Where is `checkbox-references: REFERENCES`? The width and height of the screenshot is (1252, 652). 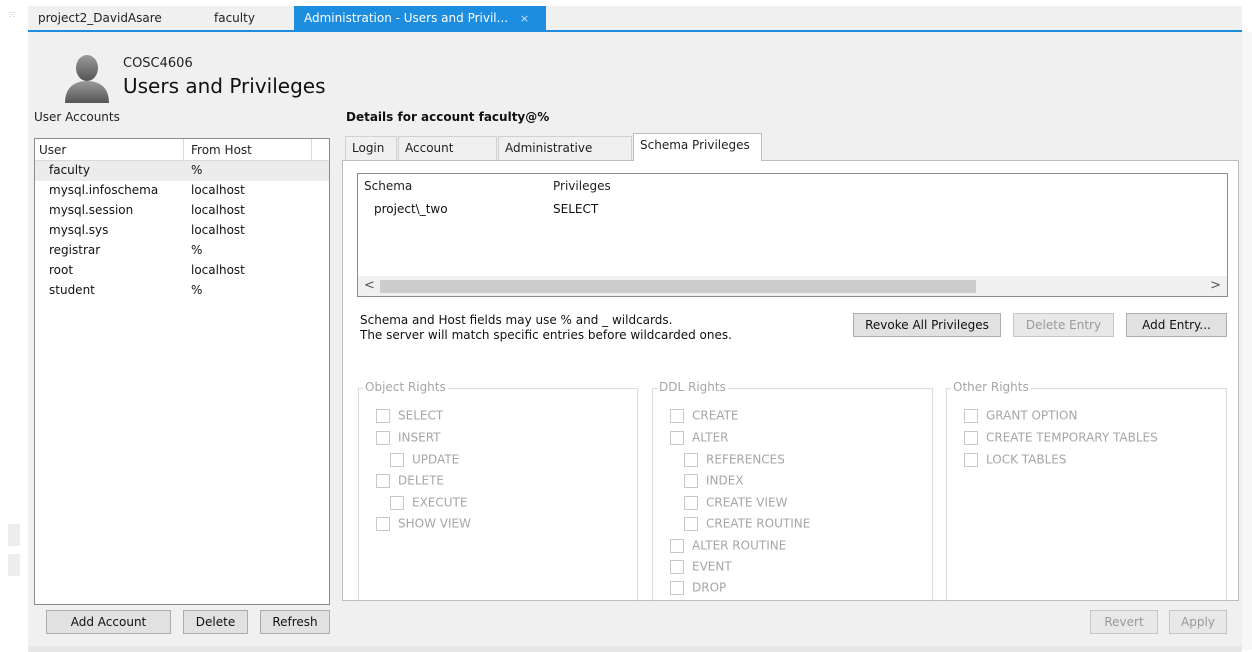
checkbox-references: REFERENCES is located at coordinates (734, 460).